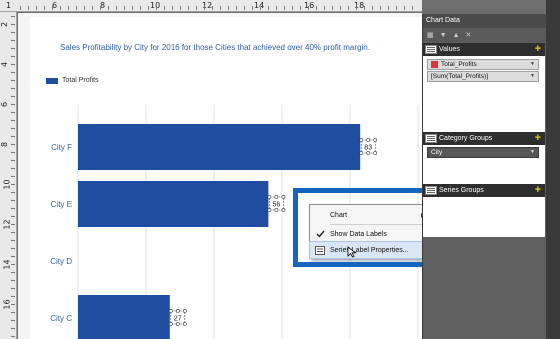  Describe the element at coordinates (430, 35) in the screenshot. I see `properties-icon: ▦` at that location.